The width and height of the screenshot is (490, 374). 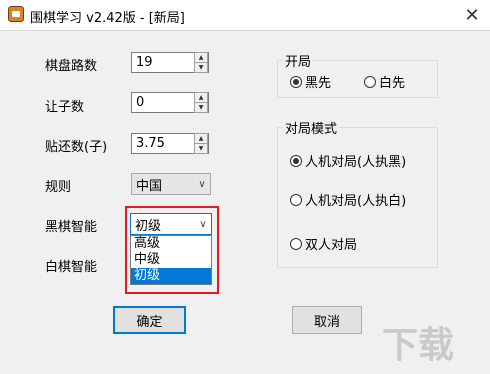 I want to click on komi-spinner: 3.75 ▲ ▼, so click(x=170, y=143).